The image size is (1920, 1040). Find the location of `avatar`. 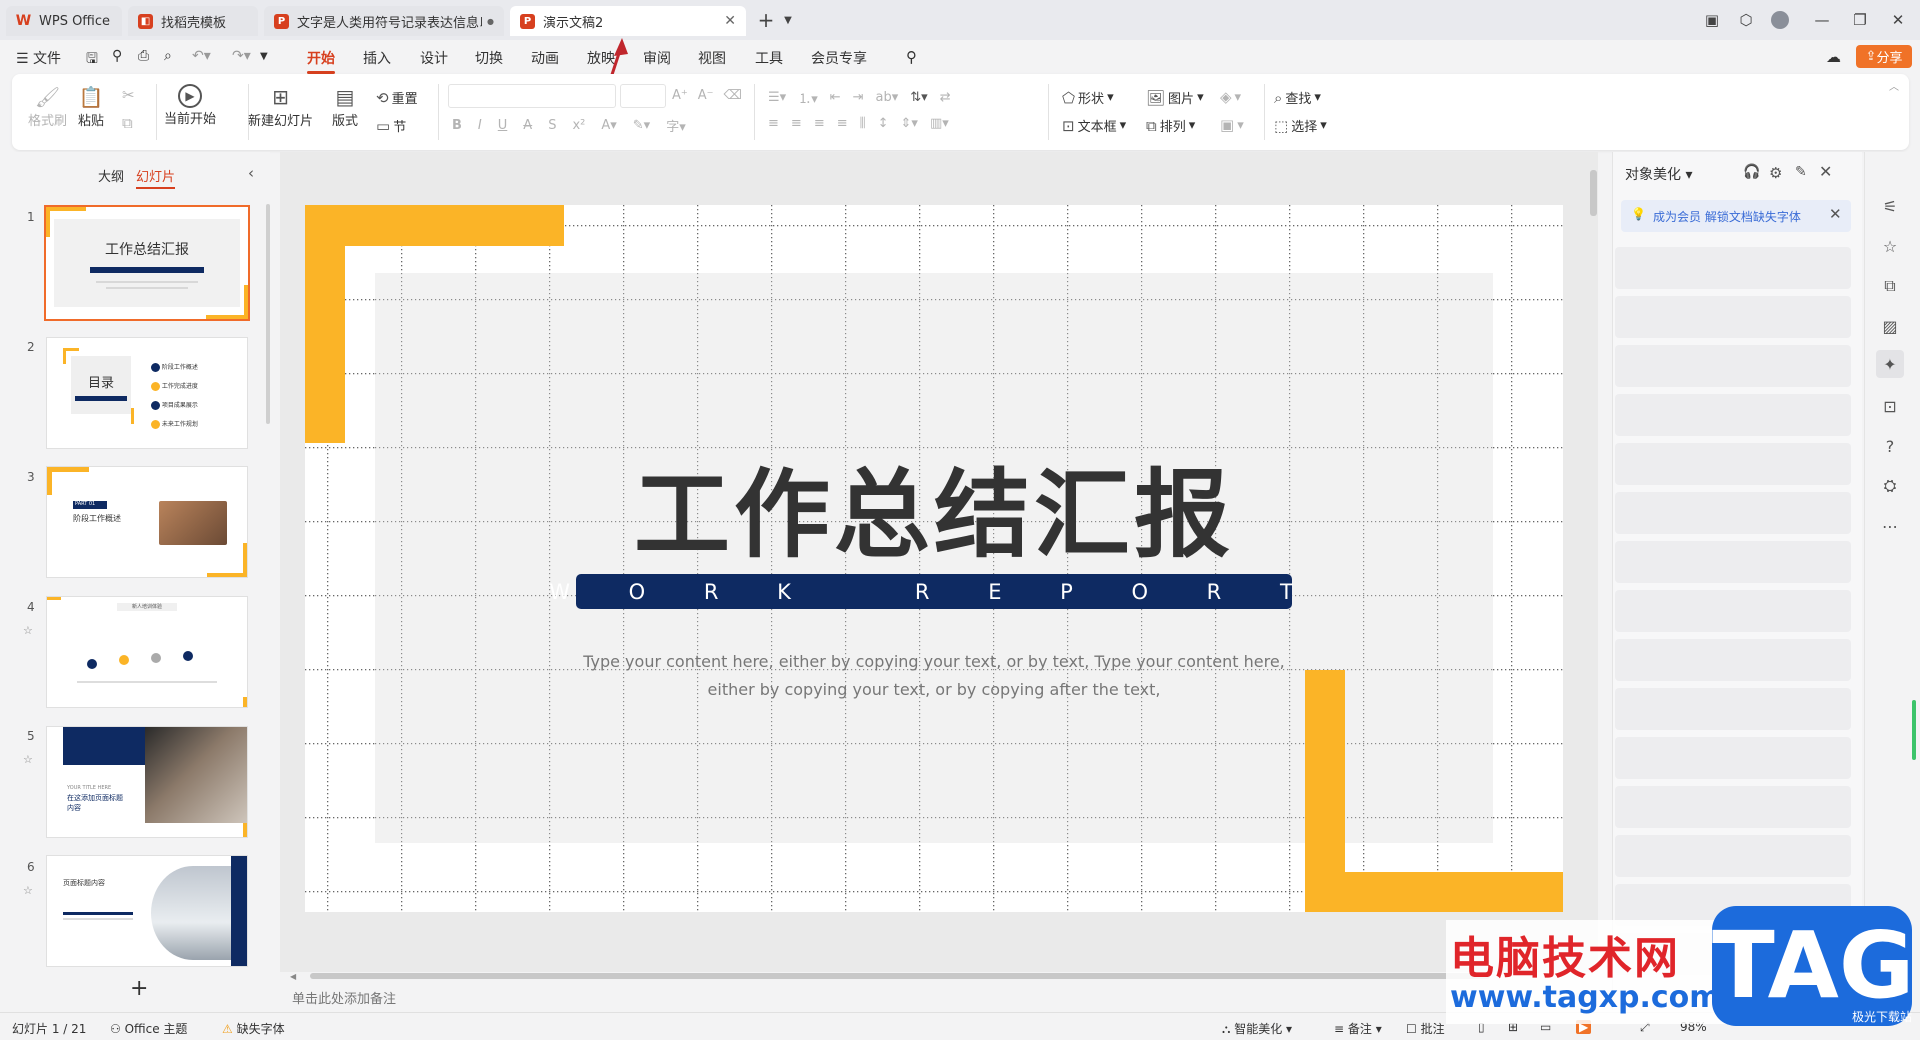

avatar is located at coordinates (1780, 20).